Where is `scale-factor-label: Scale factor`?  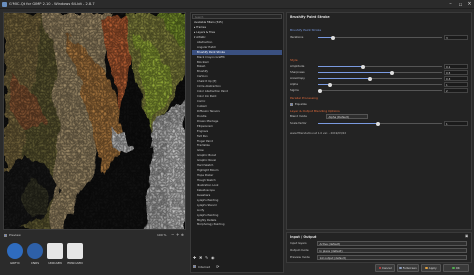 scale-factor-label: Scale factor is located at coordinates (298, 123).